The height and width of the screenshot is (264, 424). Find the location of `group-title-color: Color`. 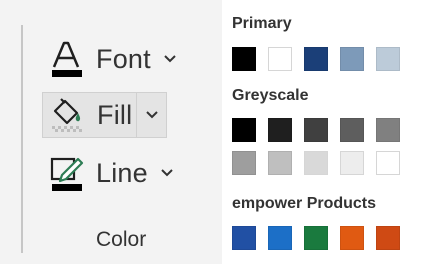

group-title-color: Color is located at coordinates (121, 239).